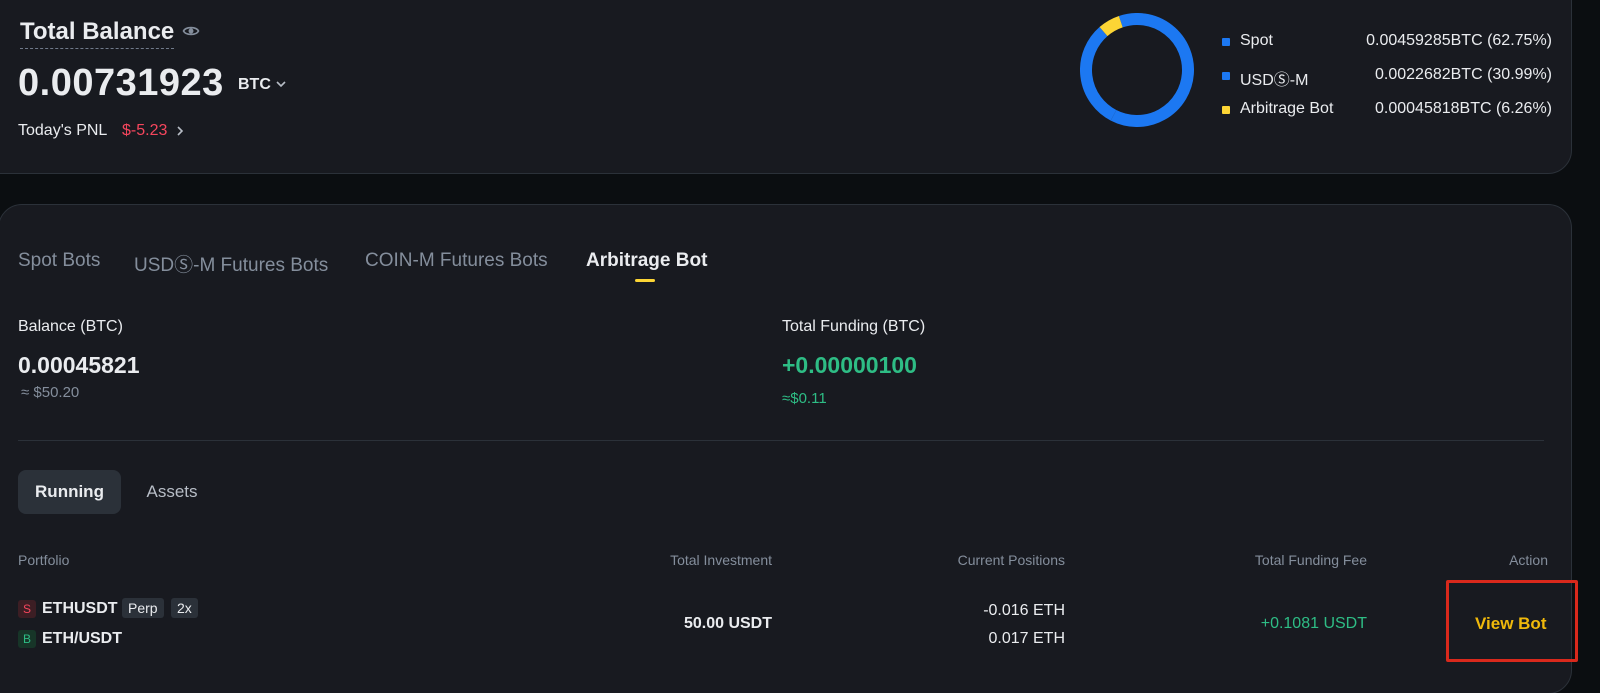 The width and height of the screenshot is (1600, 693). I want to click on tab-arbitrage-bot: Arbitrage Bot, so click(646, 261).